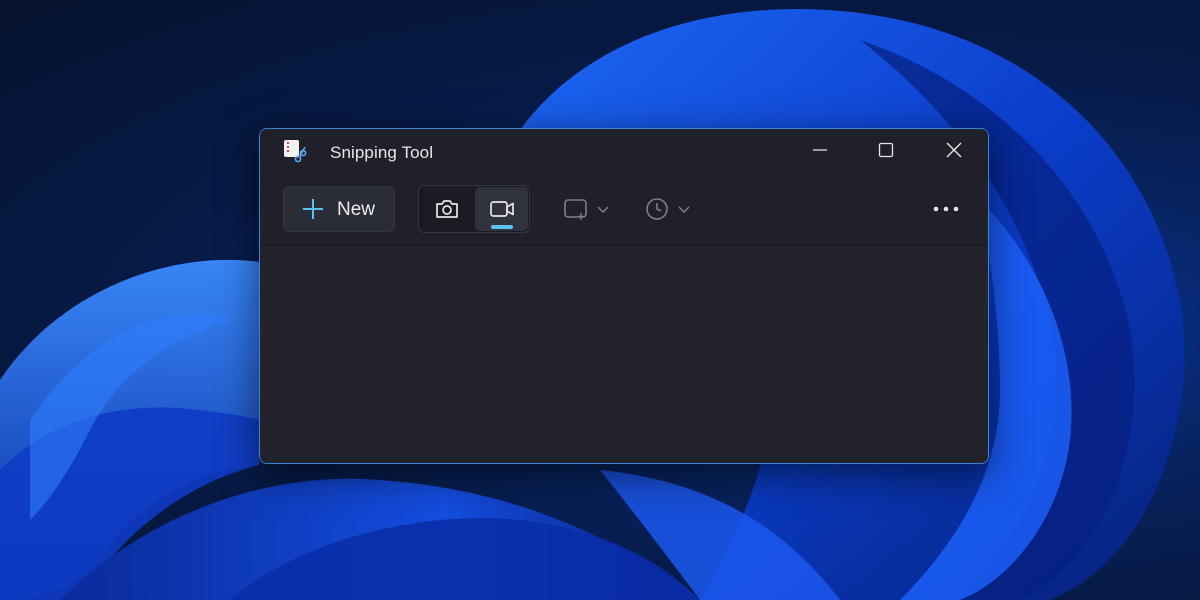  I want to click on maximize-icon, so click(886, 150).